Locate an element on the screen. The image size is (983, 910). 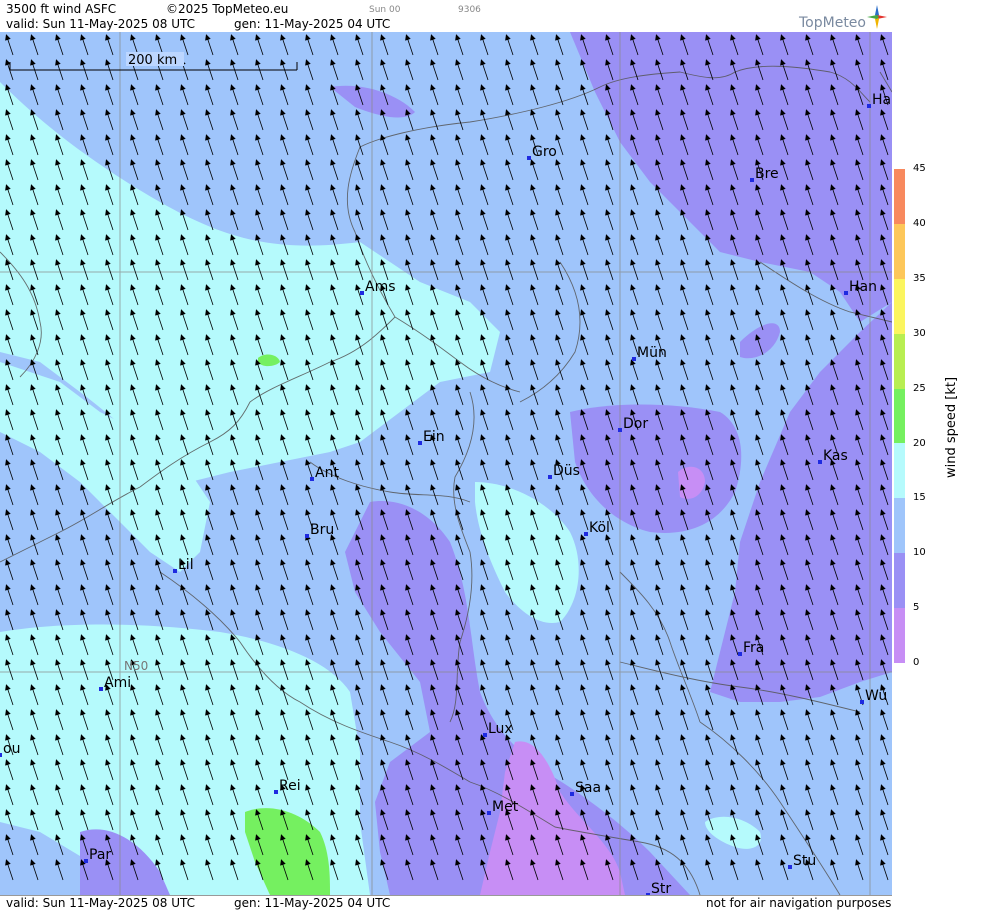
city-marker: Dor is located at coordinates (633, 424).